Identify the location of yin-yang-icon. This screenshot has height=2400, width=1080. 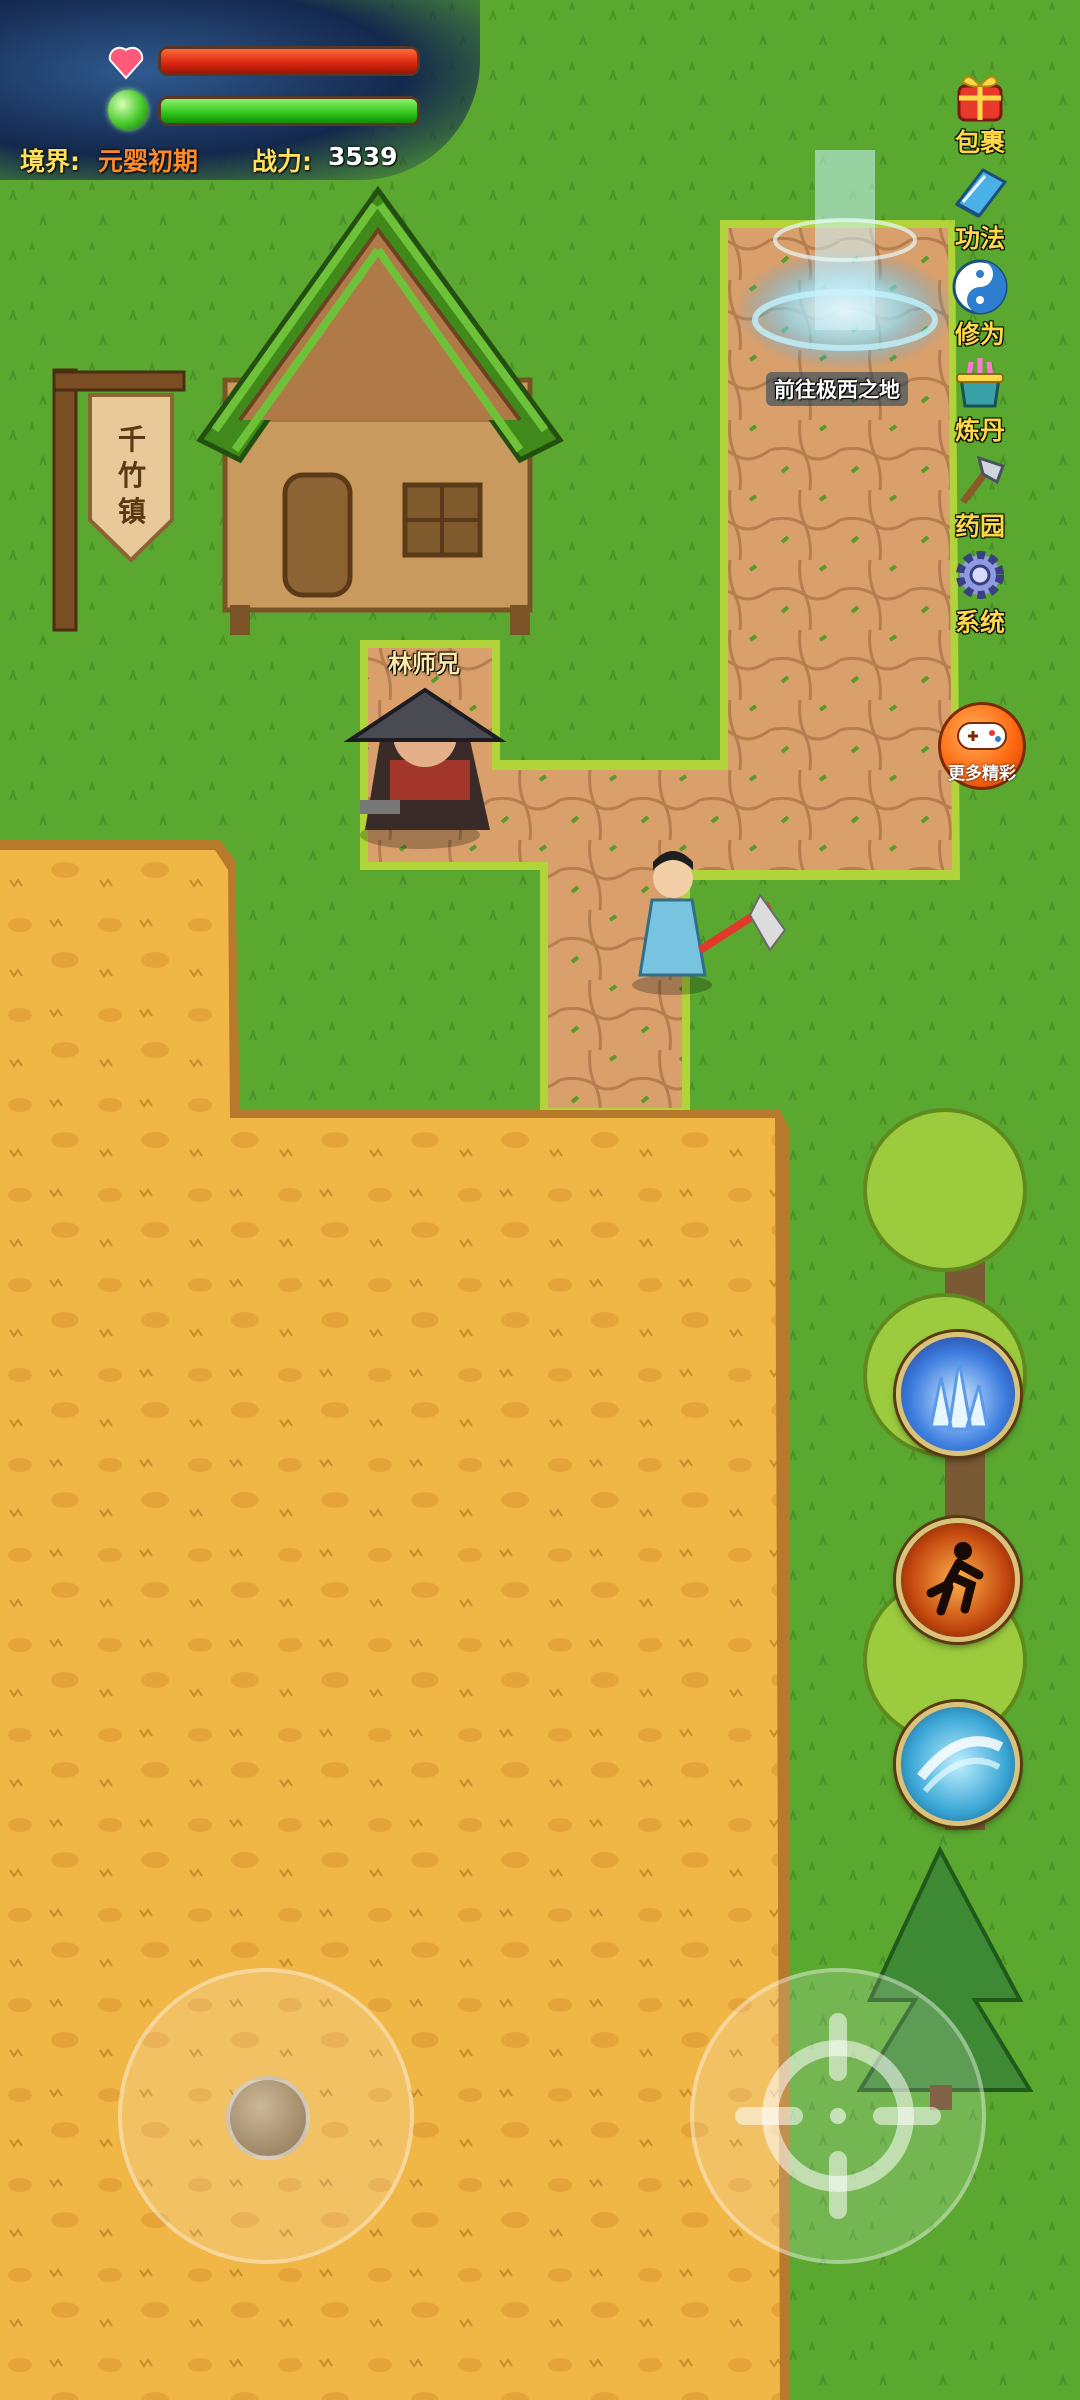
(980, 287).